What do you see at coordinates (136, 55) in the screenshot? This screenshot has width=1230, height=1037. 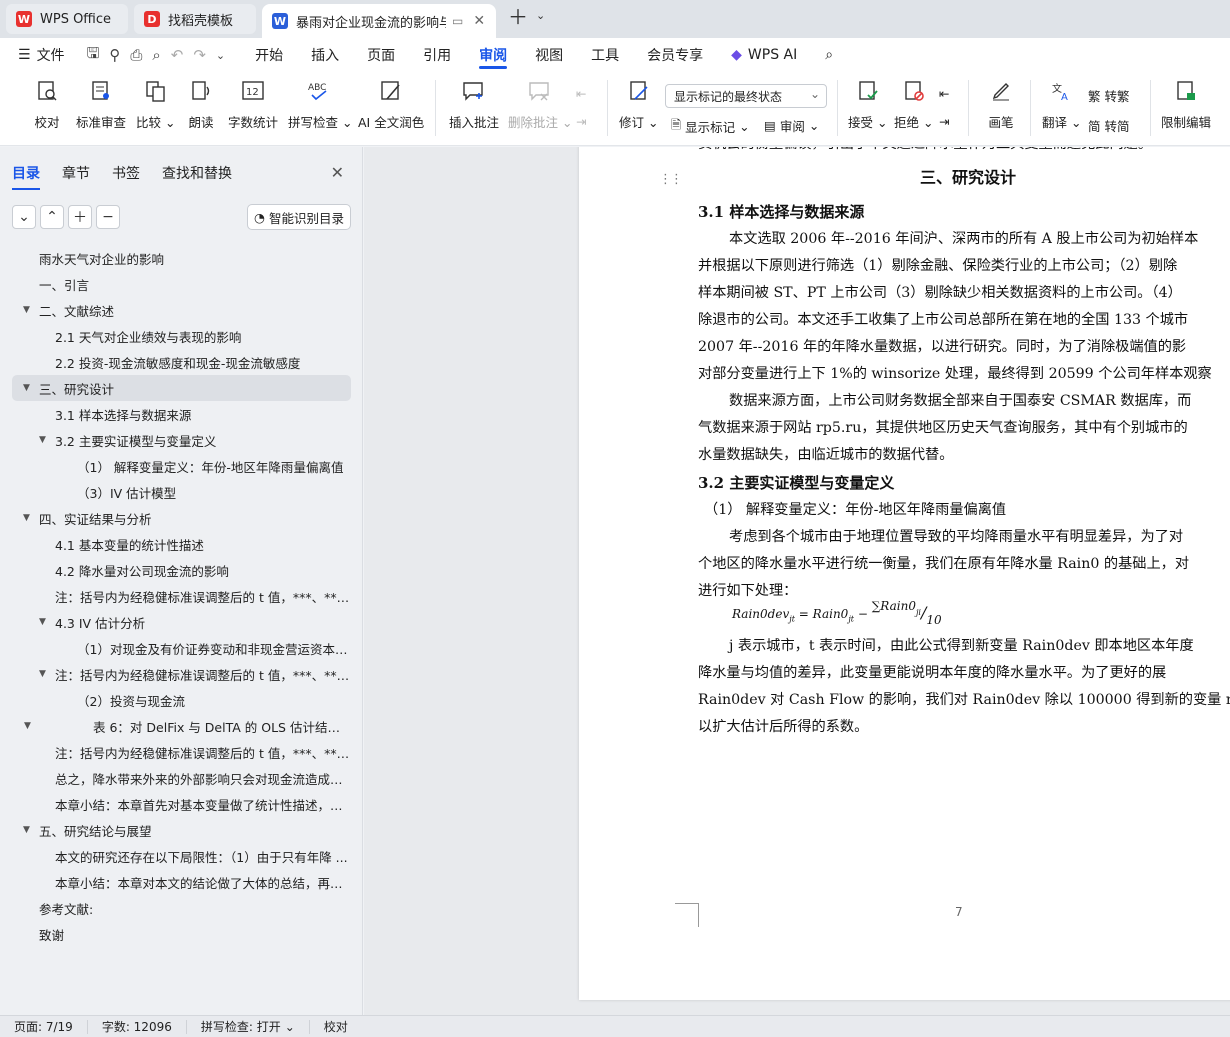 I see `print-icon: ⎙` at bounding box center [136, 55].